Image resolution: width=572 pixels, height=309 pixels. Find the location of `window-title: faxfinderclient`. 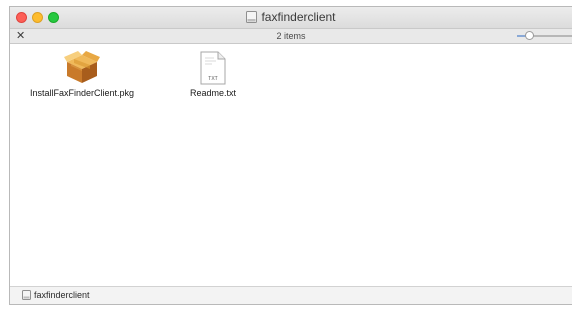

window-title: faxfinderclient is located at coordinates (298, 17).